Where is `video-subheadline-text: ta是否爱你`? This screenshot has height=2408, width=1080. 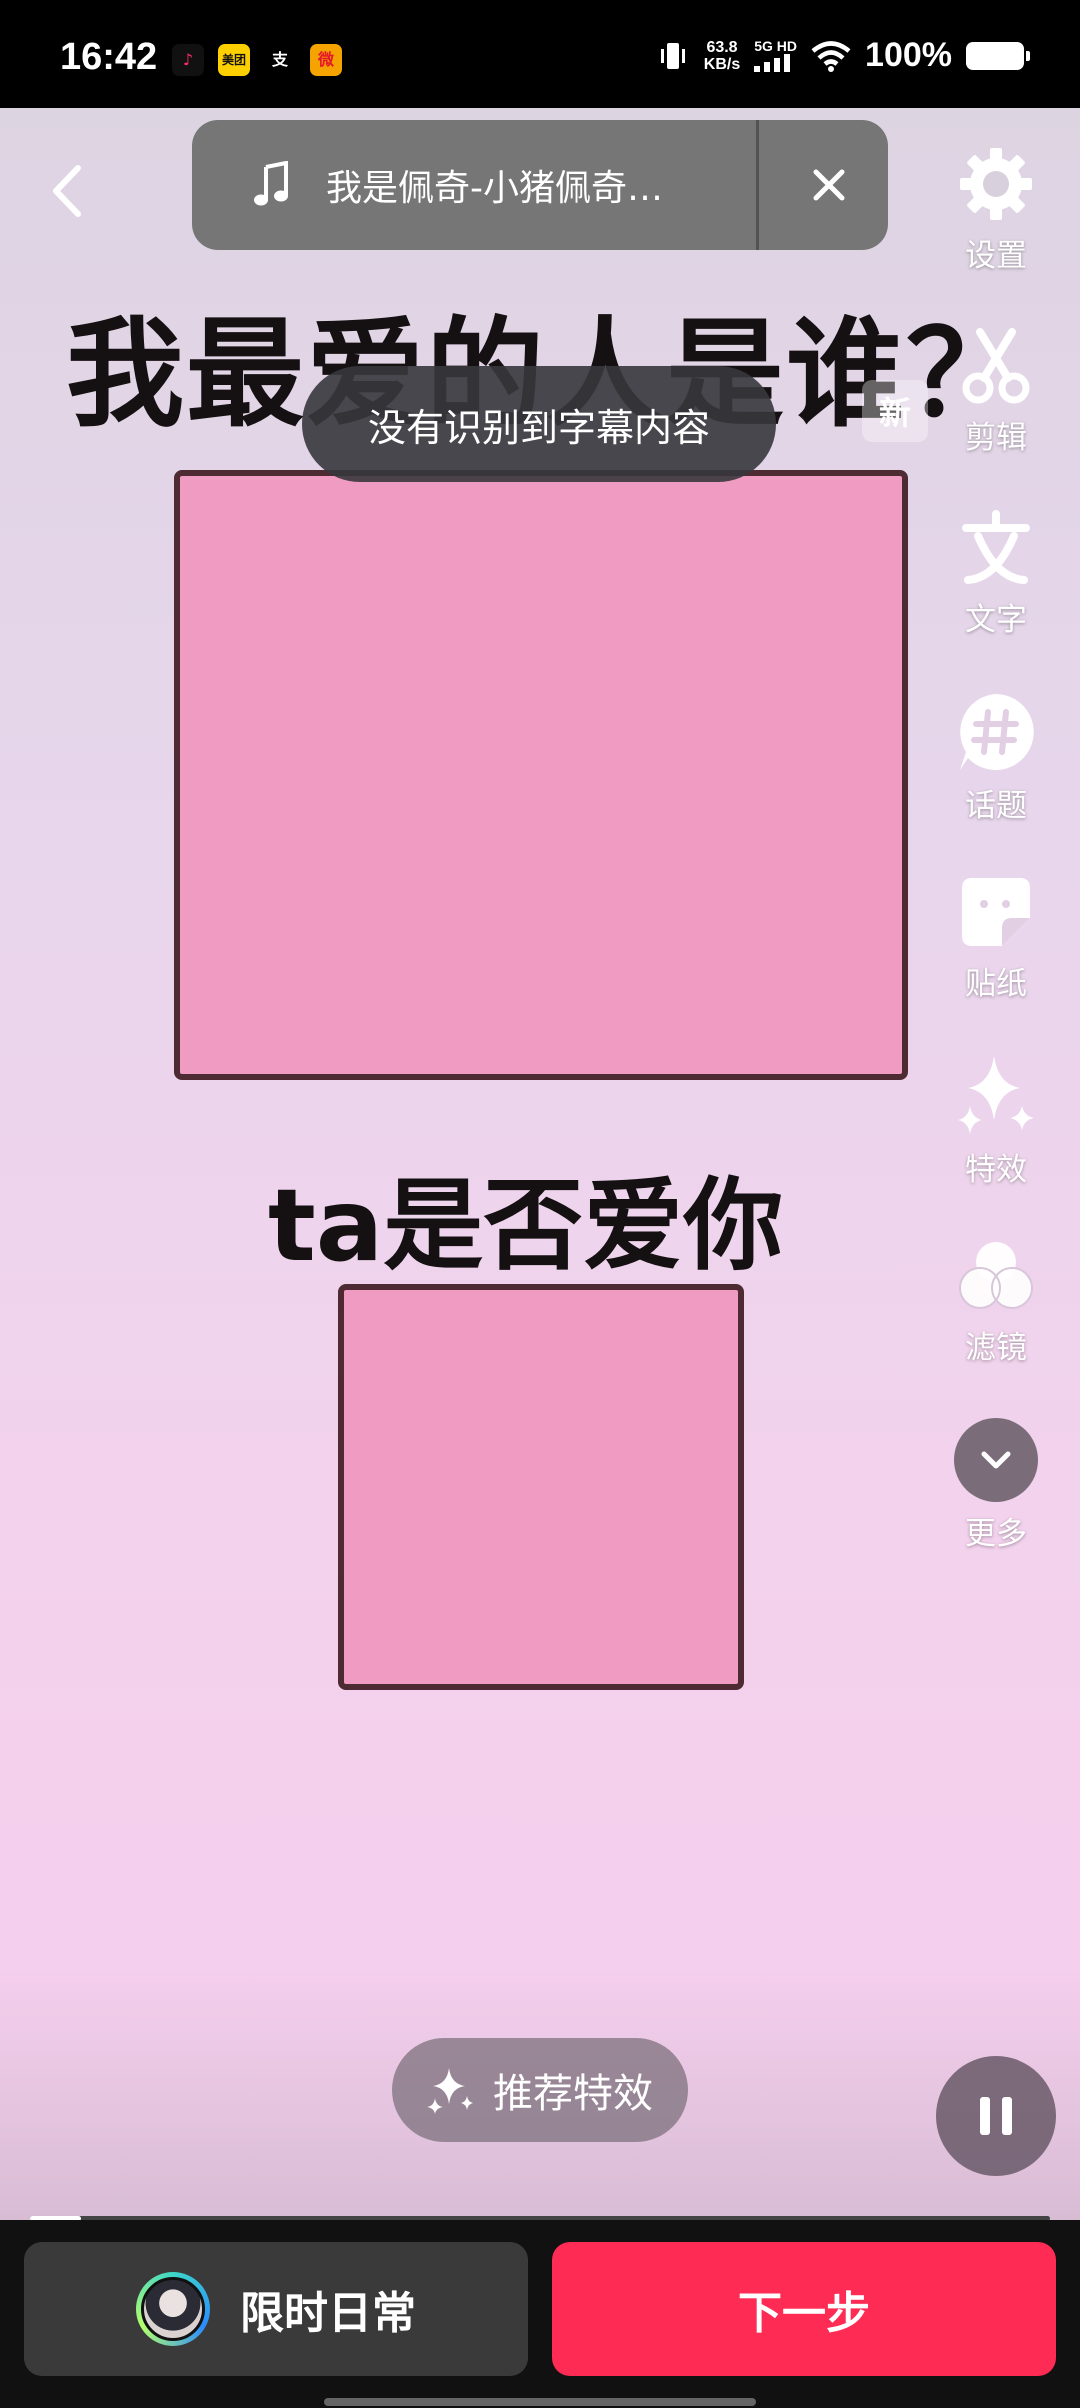 video-subheadline-text: ta是否爱你 is located at coordinates (526, 1225).